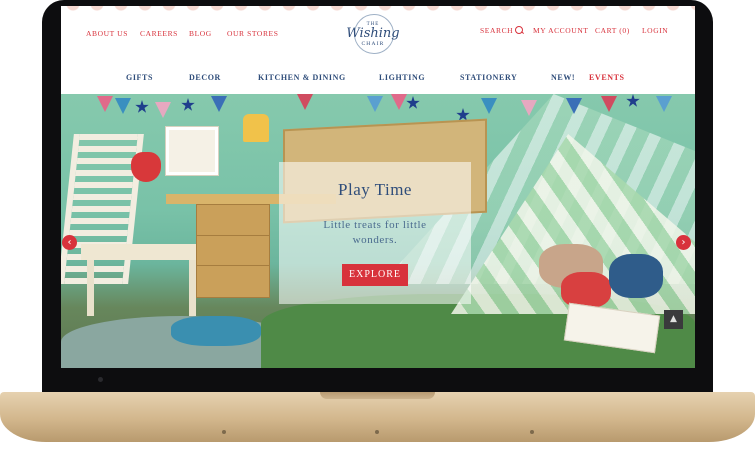 Image resolution: width=755 pixels, height=453 pixels. Describe the element at coordinates (377, 417) in the screenshot. I see `laptop-base` at that location.